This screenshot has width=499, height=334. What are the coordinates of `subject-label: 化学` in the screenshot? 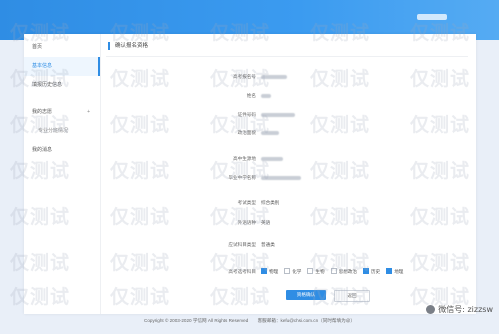 It's located at (297, 271).